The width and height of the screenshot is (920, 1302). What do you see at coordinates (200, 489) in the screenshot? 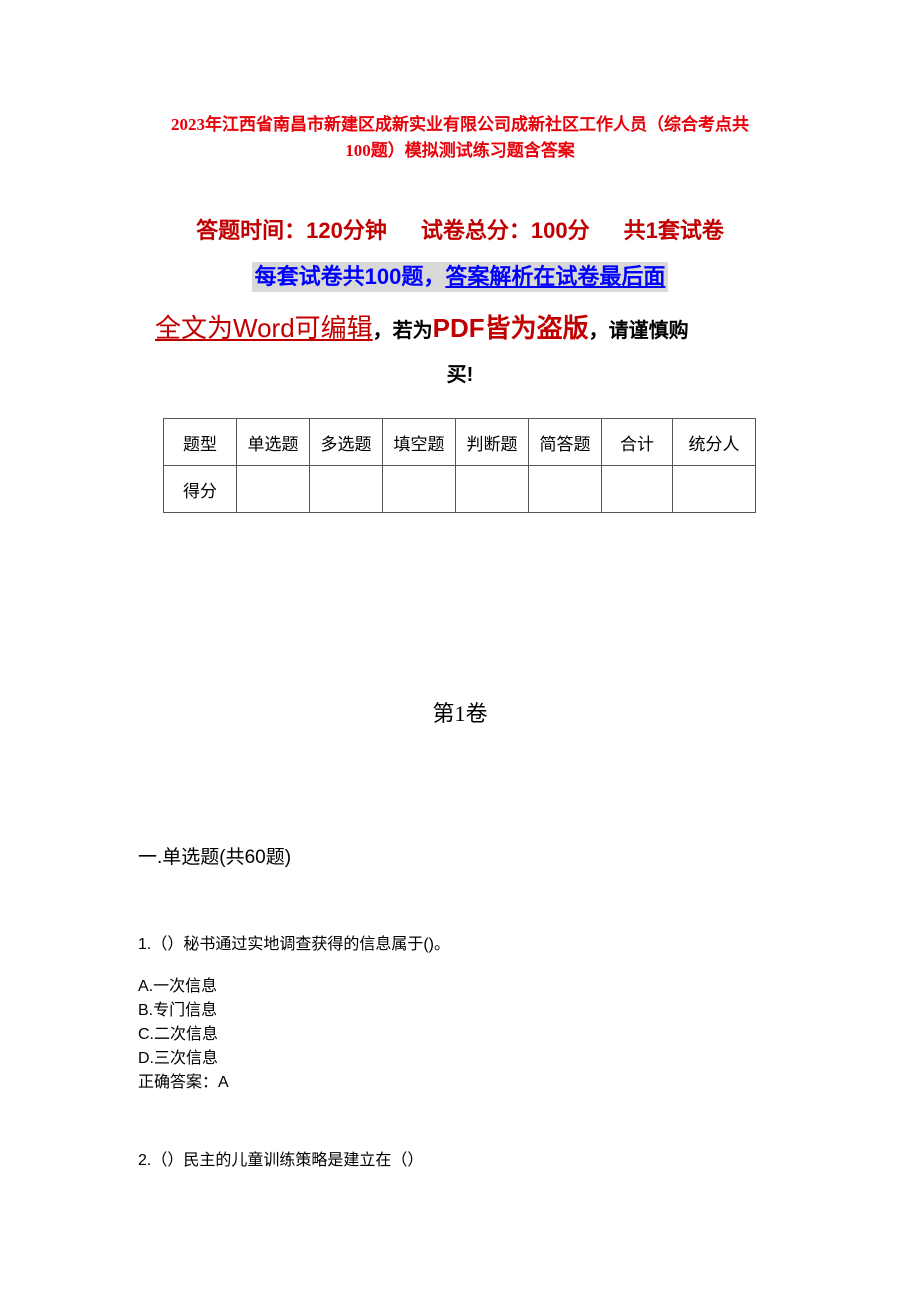
I see `score-row-label: 得分` at bounding box center [200, 489].